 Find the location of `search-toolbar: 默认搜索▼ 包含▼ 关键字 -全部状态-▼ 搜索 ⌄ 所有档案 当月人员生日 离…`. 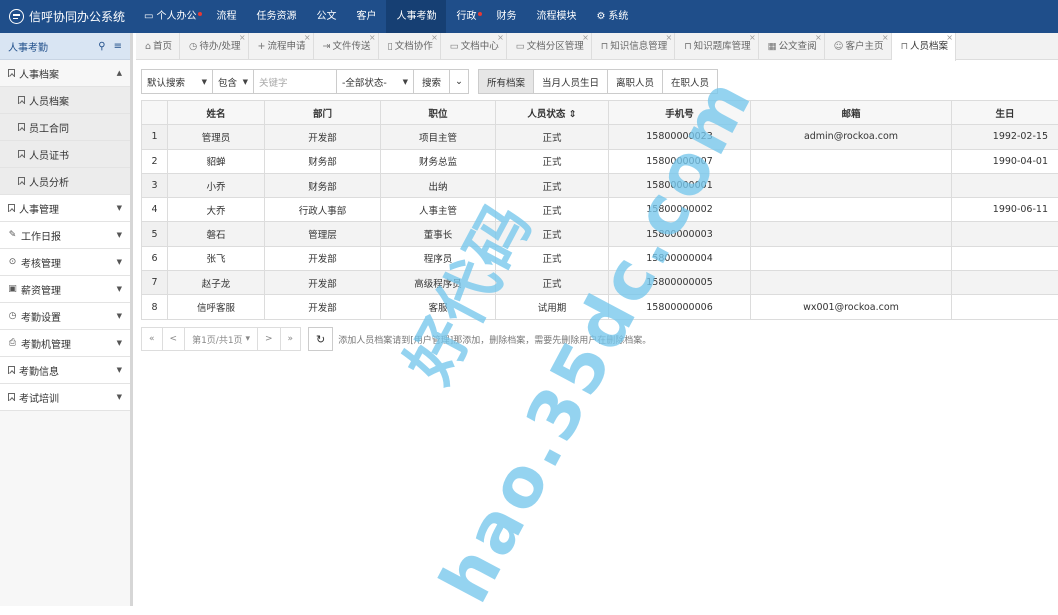

search-toolbar: 默认搜索▼ 包含▼ 关键字 -全部状态-▼ 搜索 ⌄ 所有档案 当月人员生日 离… is located at coordinates (429, 81).